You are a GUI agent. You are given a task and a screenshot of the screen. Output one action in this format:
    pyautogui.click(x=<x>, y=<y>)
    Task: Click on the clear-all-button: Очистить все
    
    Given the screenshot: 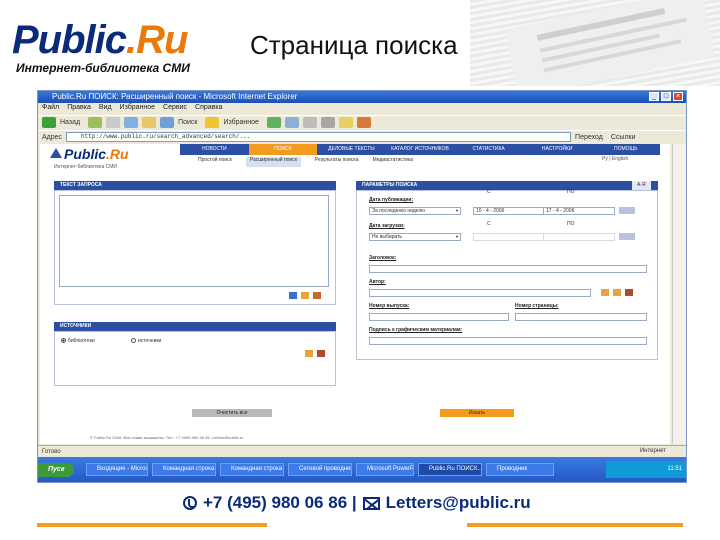 What is the action you would take?
    pyautogui.click(x=232, y=413)
    